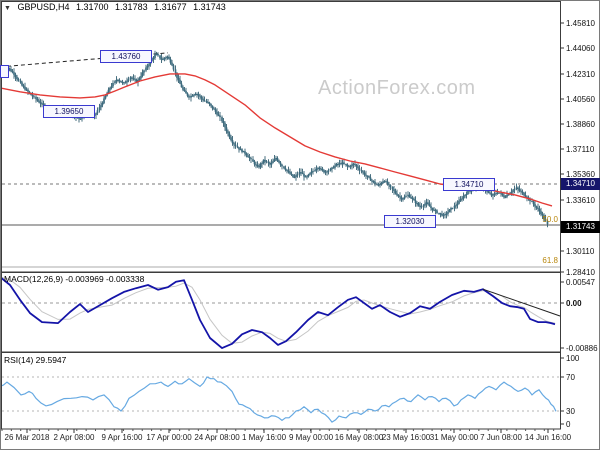  What do you see at coordinates (69, 111) in the screenshot?
I see `price-marker-box: 1.39650` at bounding box center [69, 111].